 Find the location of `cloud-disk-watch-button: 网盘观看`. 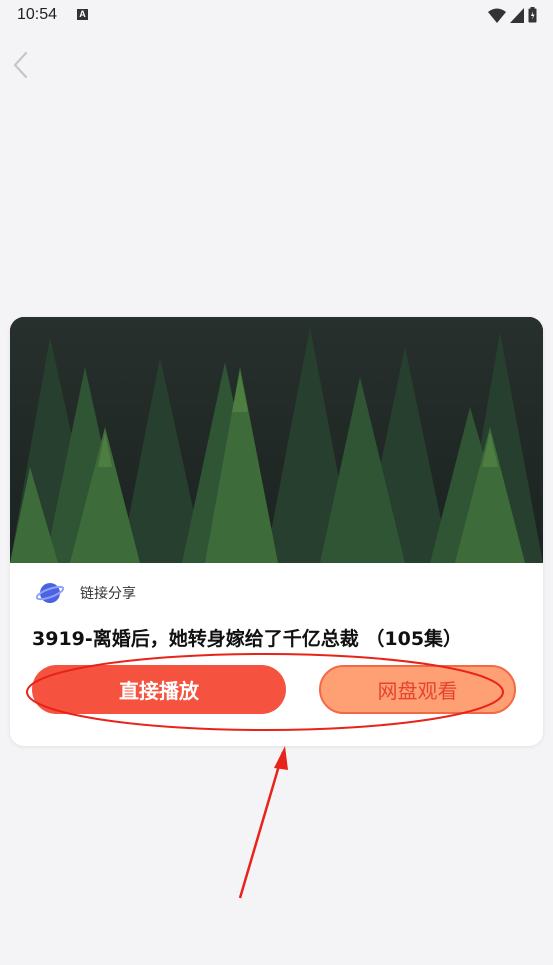

cloud-disk-watch-button: 网盘观看 is located at coordinates (417, 689).